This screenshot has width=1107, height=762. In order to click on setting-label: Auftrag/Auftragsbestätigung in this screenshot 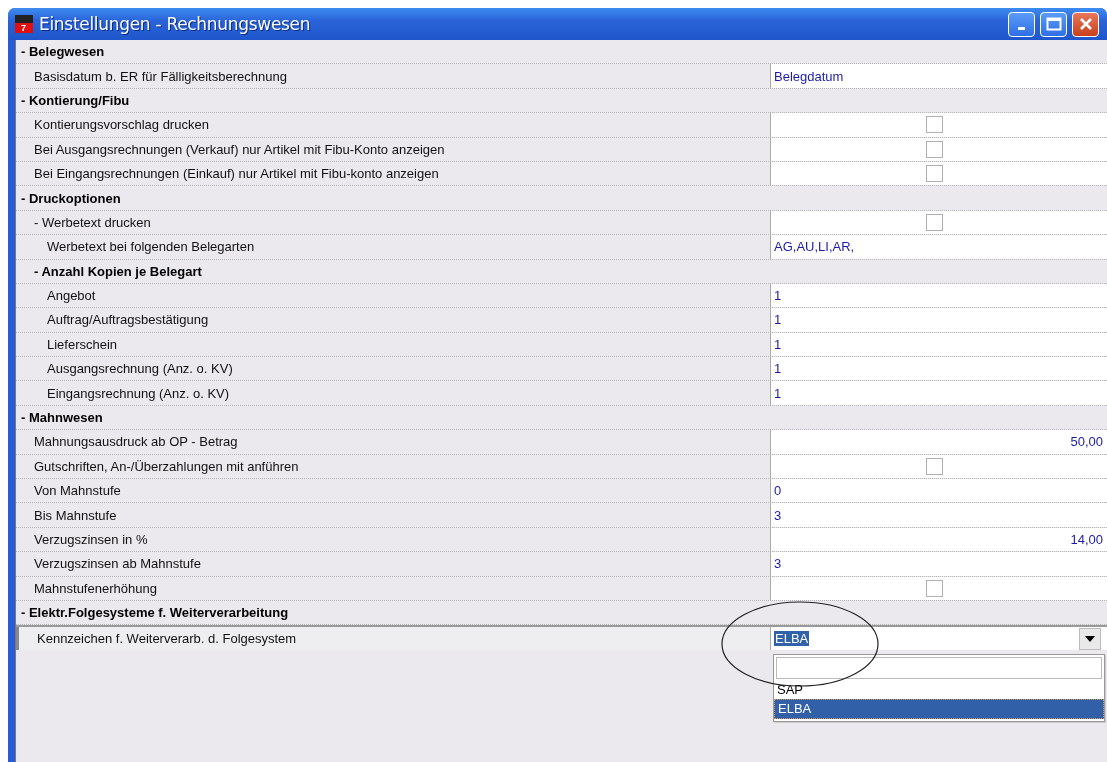, I will do `click(128, 320)`.